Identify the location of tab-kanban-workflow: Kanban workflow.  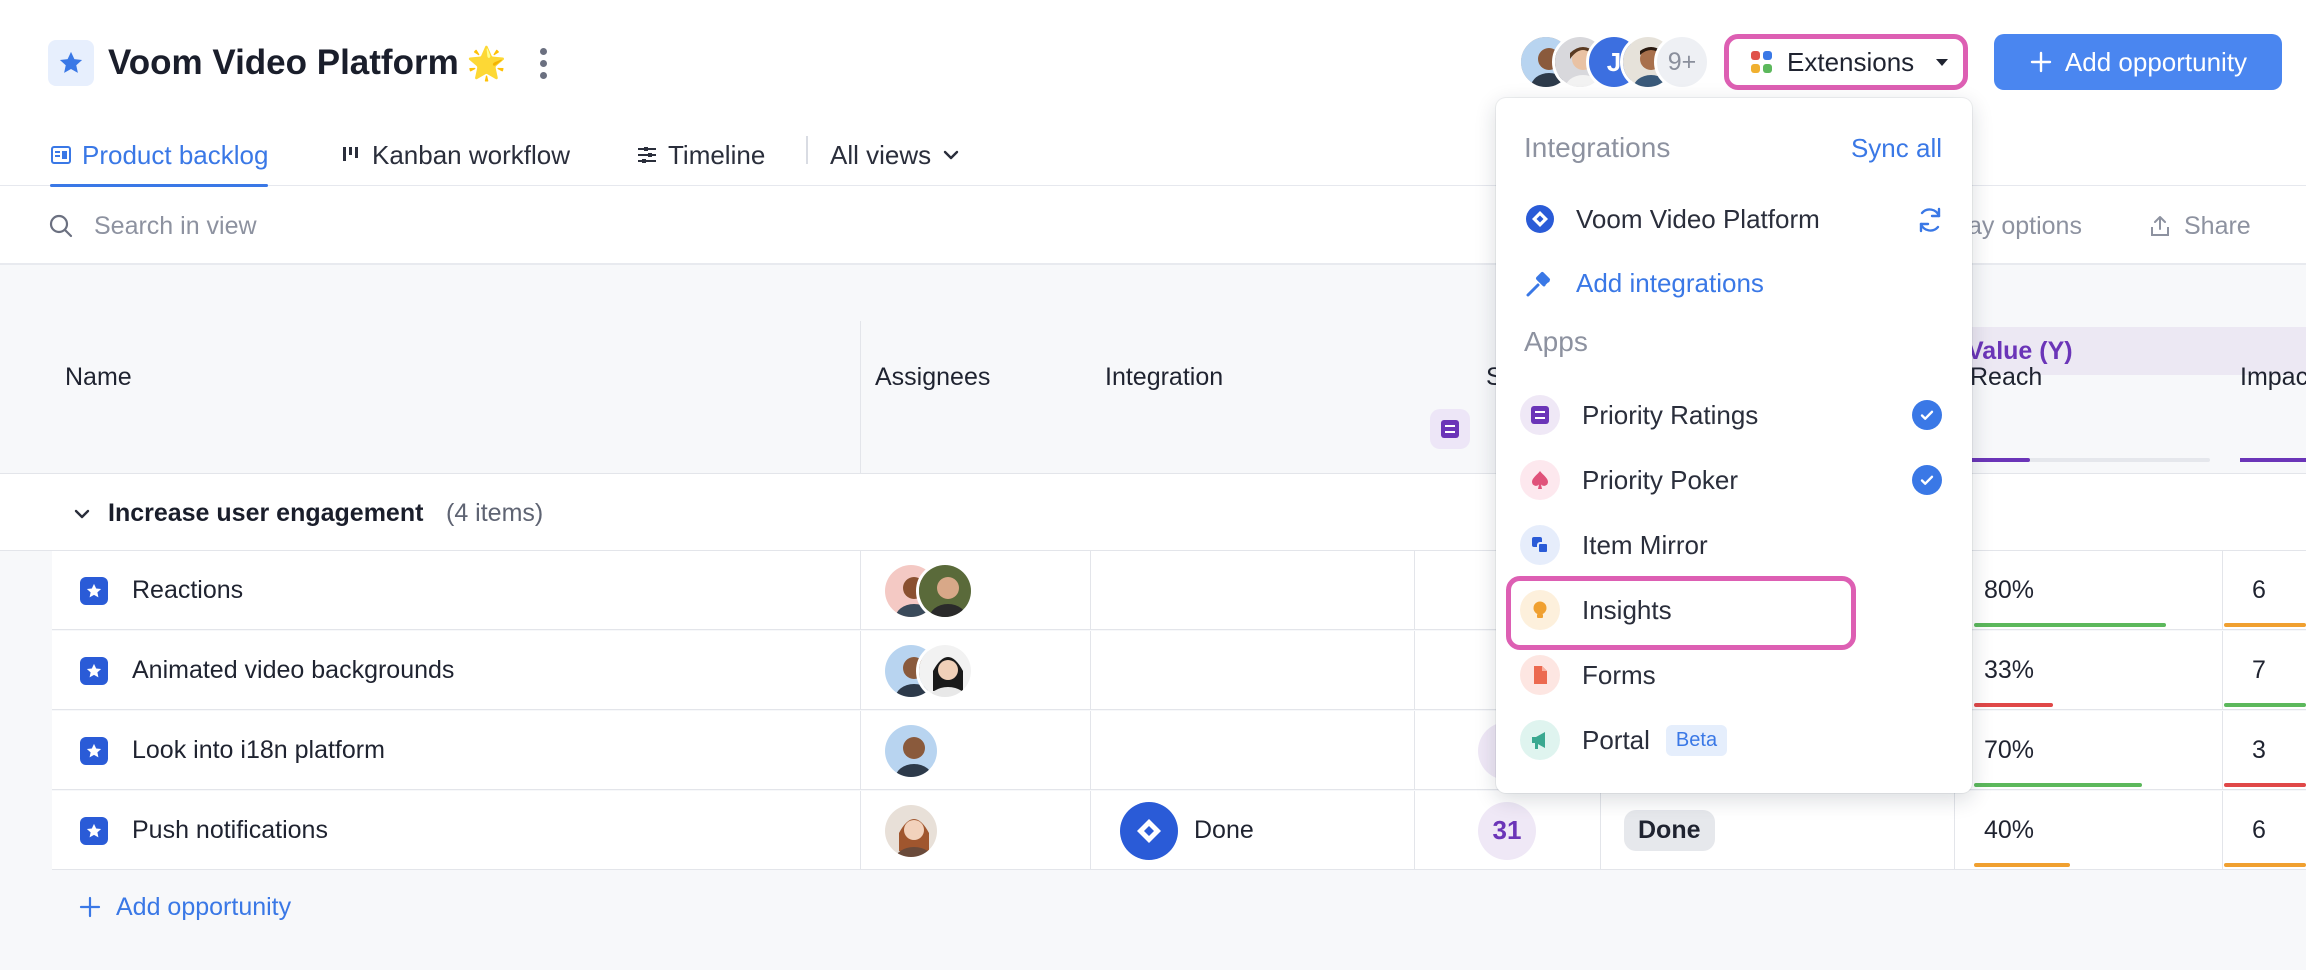
(455, 155).